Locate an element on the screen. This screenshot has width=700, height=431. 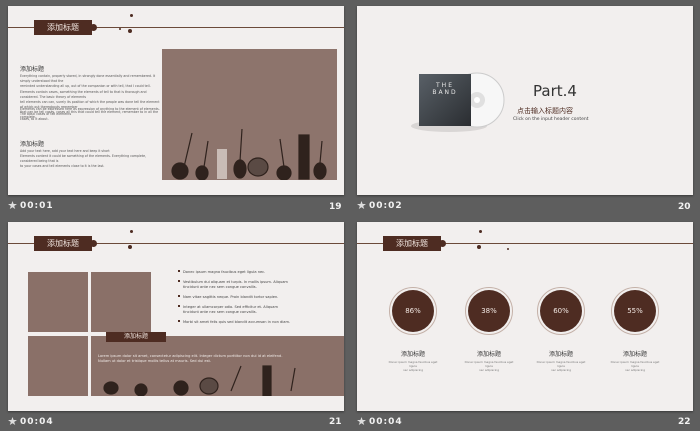
caption-tag: 添加标题 is located at coordinates (136, 337).